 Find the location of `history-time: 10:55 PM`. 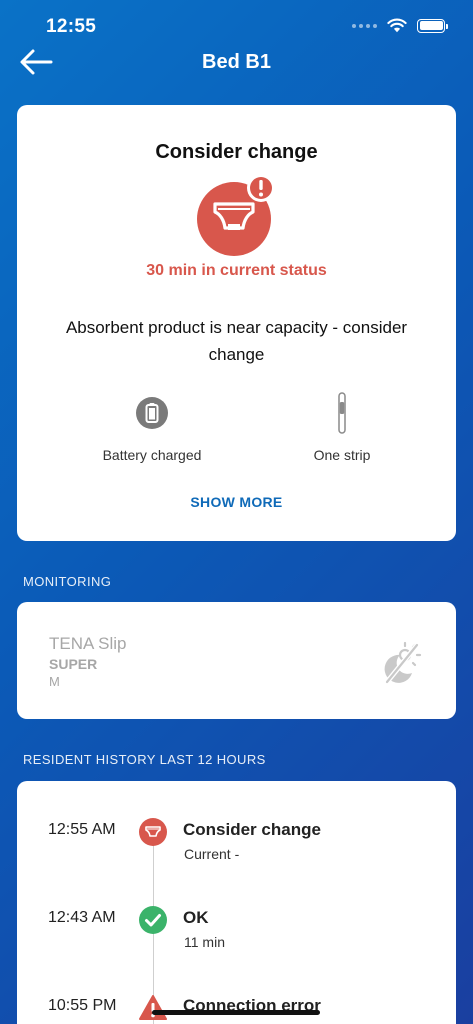

history-time: 10:55 PM is located at coordinates (82, 1005).